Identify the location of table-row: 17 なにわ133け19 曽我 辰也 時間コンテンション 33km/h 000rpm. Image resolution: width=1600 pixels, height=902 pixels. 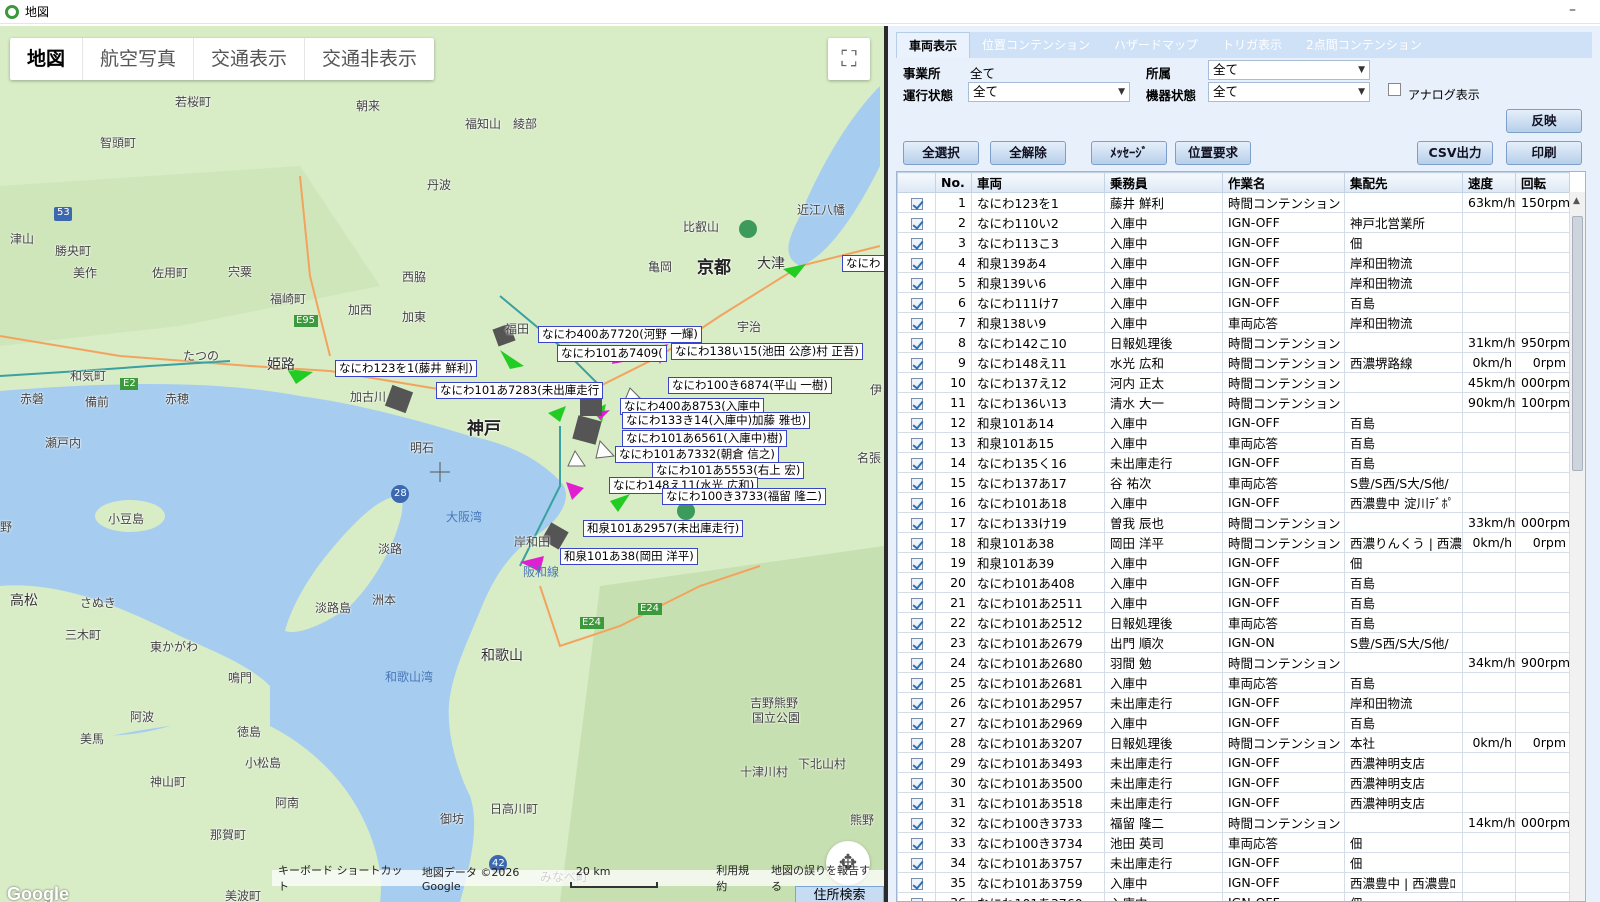
(1233, 522).